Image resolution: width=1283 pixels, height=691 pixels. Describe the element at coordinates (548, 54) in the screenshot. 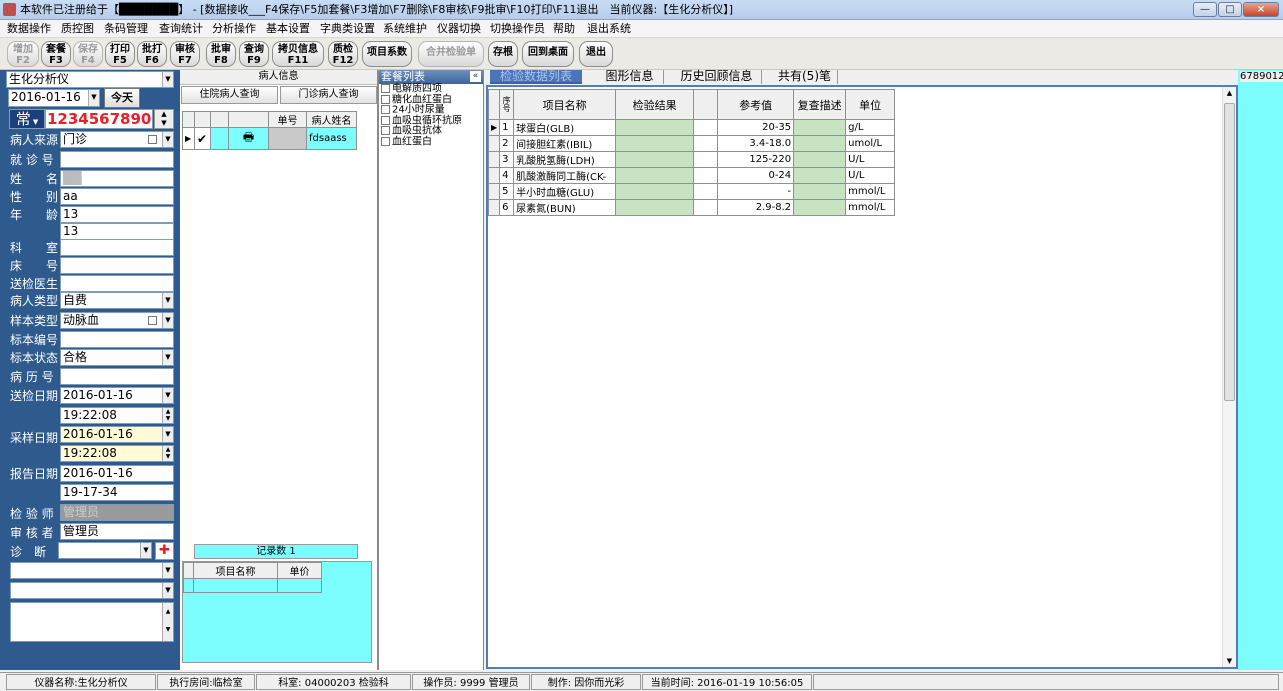

I see `back-to-desktop-button: 回到桌面` at that location.